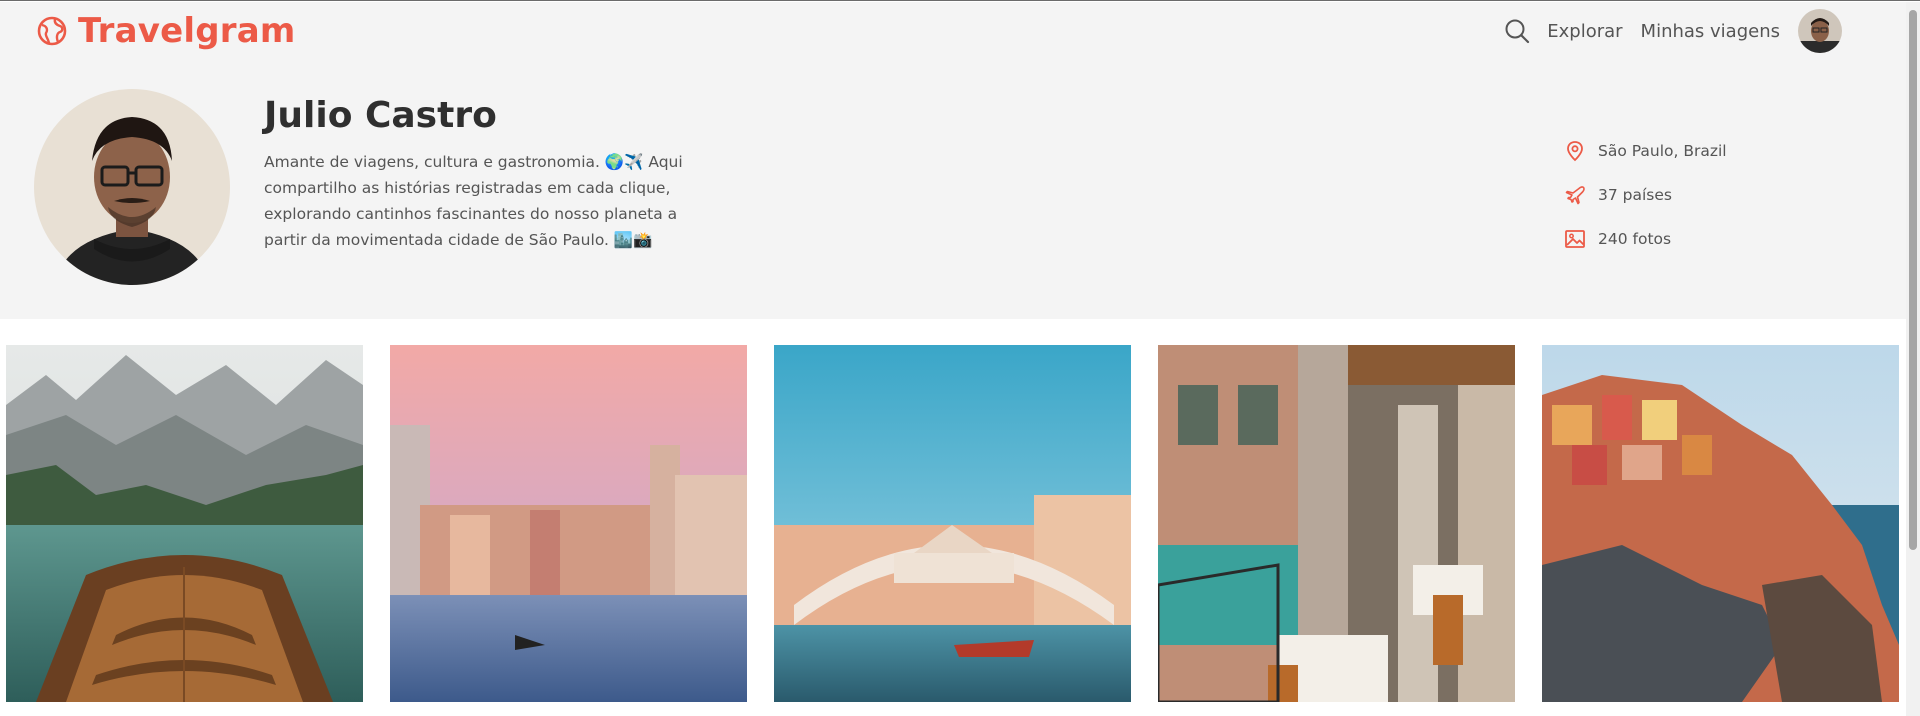 This screenshot has height=716, width=1920. I want to click on page-scrollbar, so click(1913, 359).